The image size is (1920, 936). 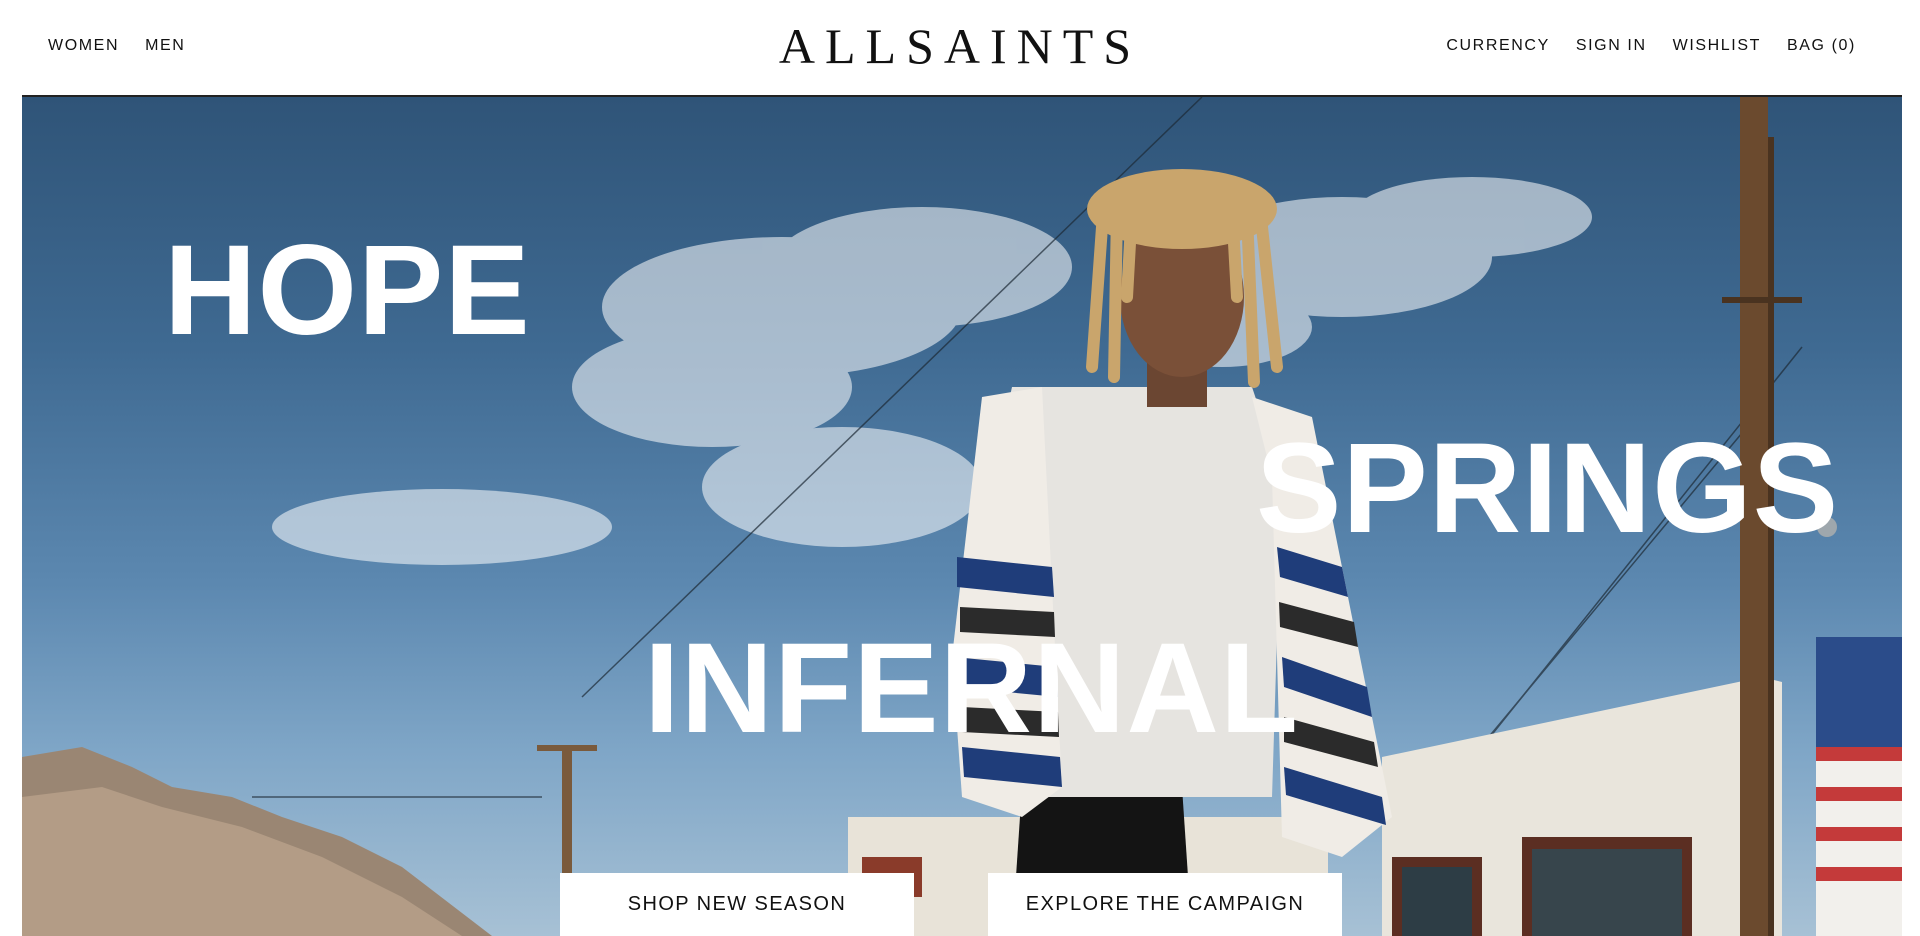 What do you see at coordinates (1548, 488) in the screenshot?
I see `headline-springs: SPRINGS` at bounding box center [1548, 488].